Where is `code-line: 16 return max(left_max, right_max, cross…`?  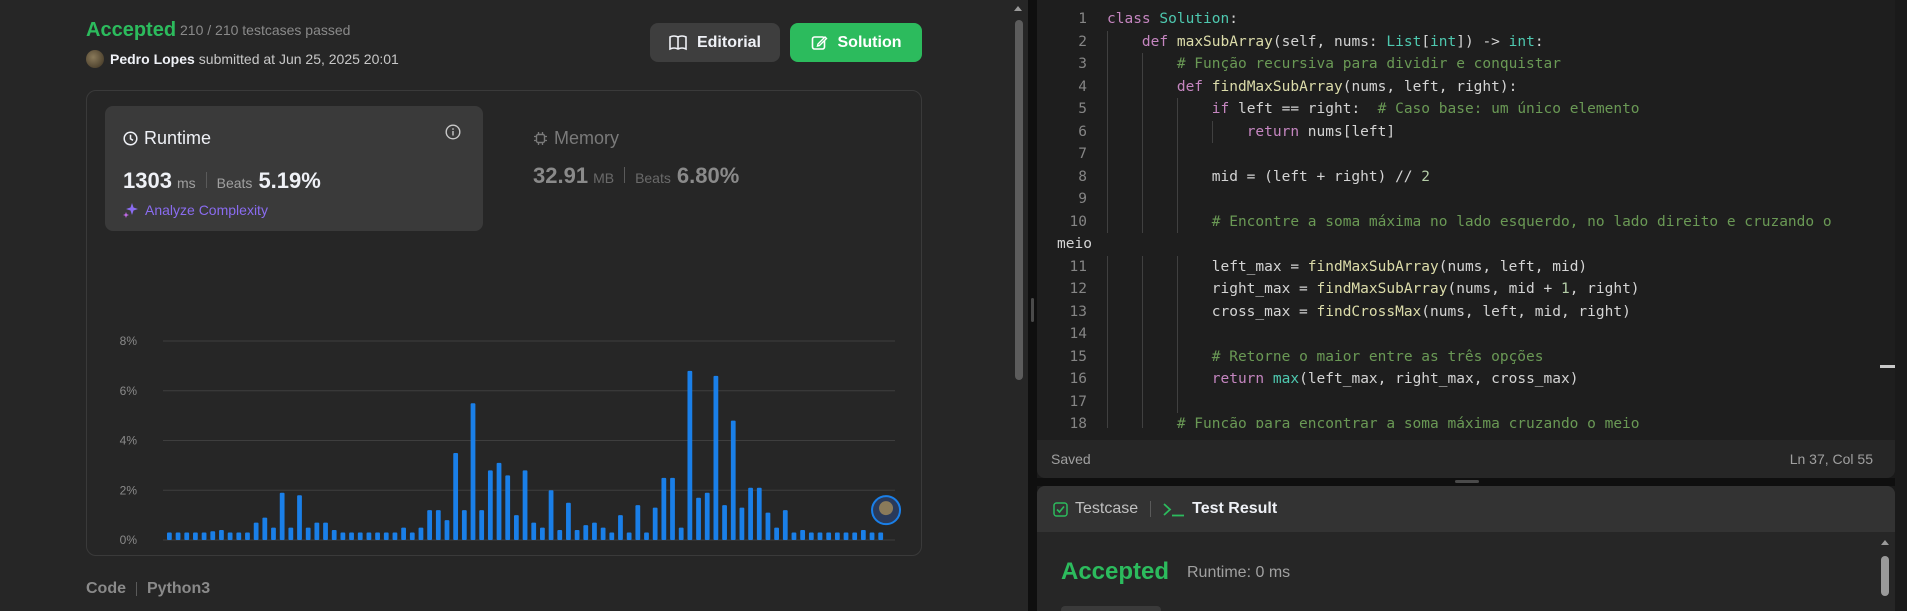
code-line: 16 return max(left_max, right_max, cross… is located at coordinates (1466, 379).